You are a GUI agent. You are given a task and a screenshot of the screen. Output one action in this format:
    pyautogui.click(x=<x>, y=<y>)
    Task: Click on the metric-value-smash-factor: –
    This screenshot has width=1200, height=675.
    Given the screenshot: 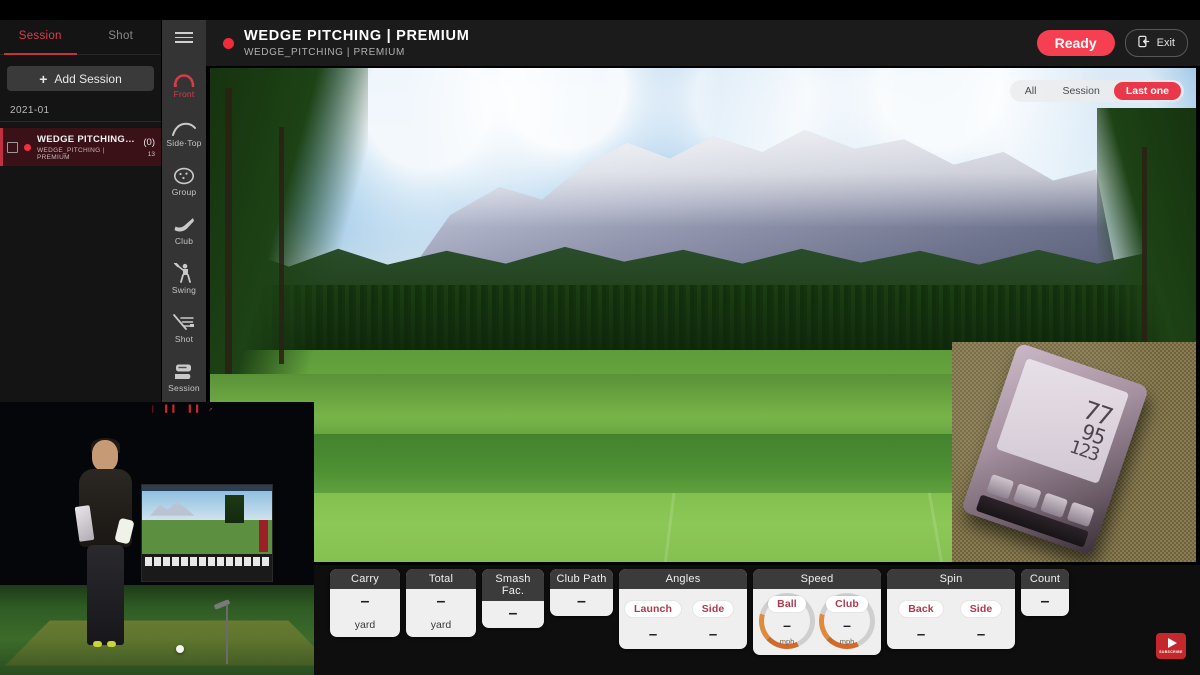 What is the action you would take?
    pyautogui.click(x=513, y=613)
    